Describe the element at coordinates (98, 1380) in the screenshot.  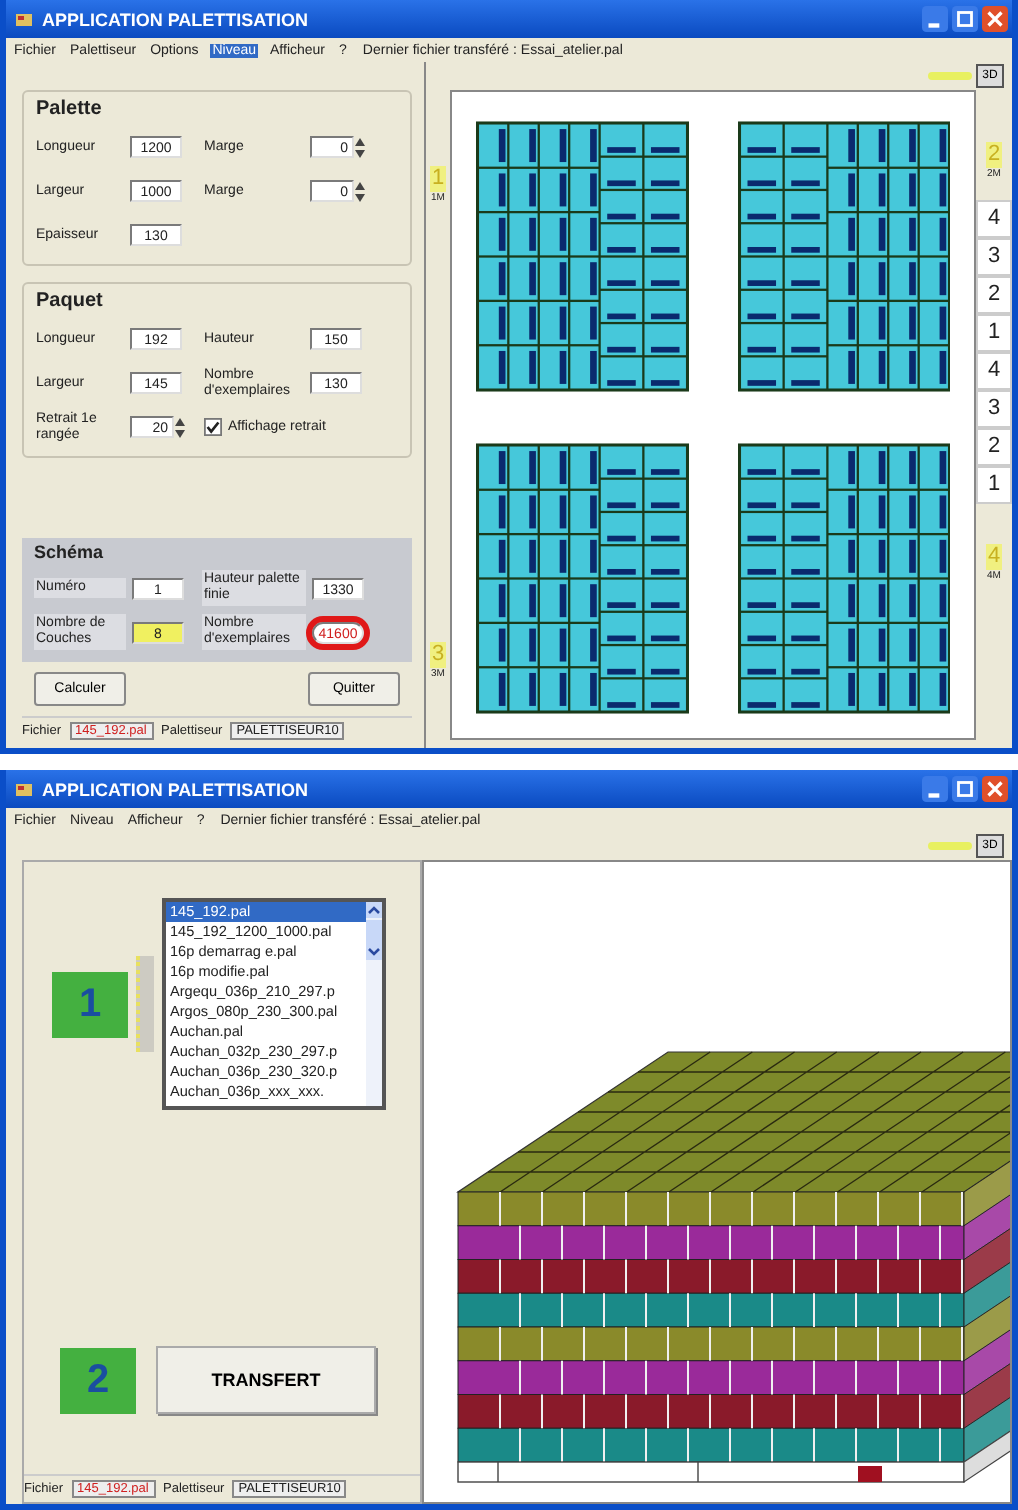
I see `step-number: 2` at that location.